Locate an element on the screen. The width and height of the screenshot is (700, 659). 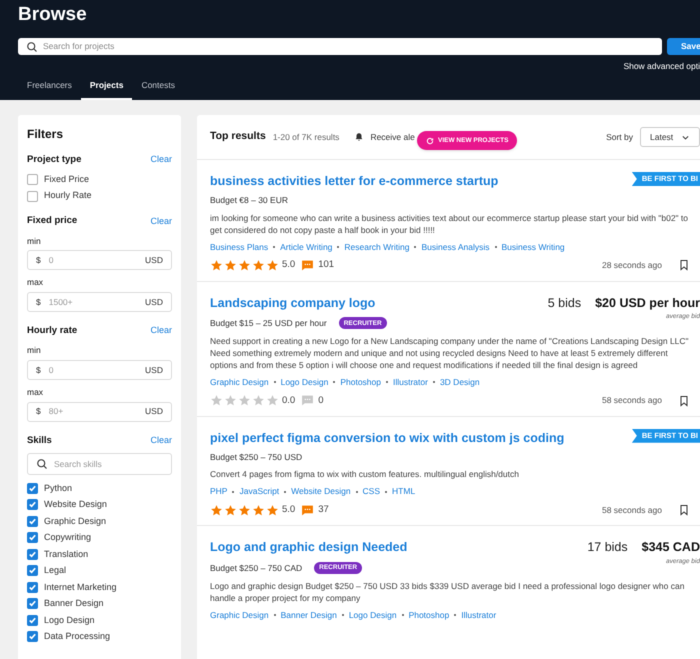
search-field: Search for projects is located at coordinates (340, 46).